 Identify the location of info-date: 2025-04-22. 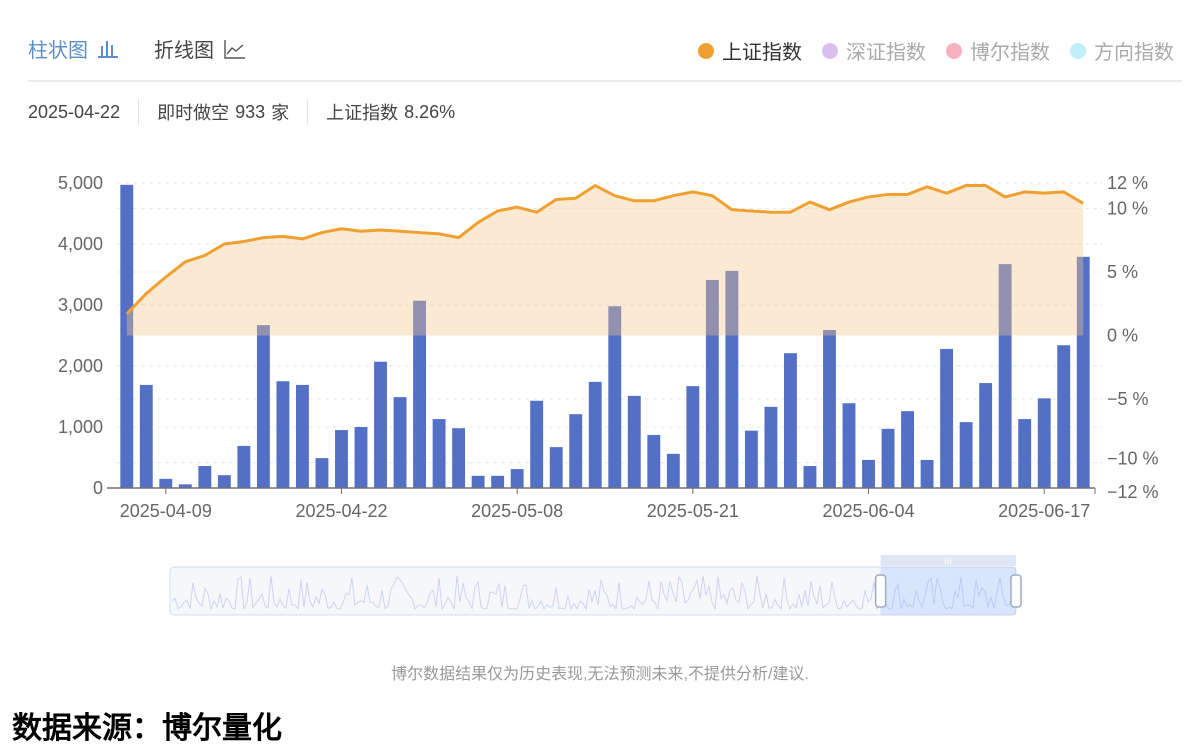
(74, 111).